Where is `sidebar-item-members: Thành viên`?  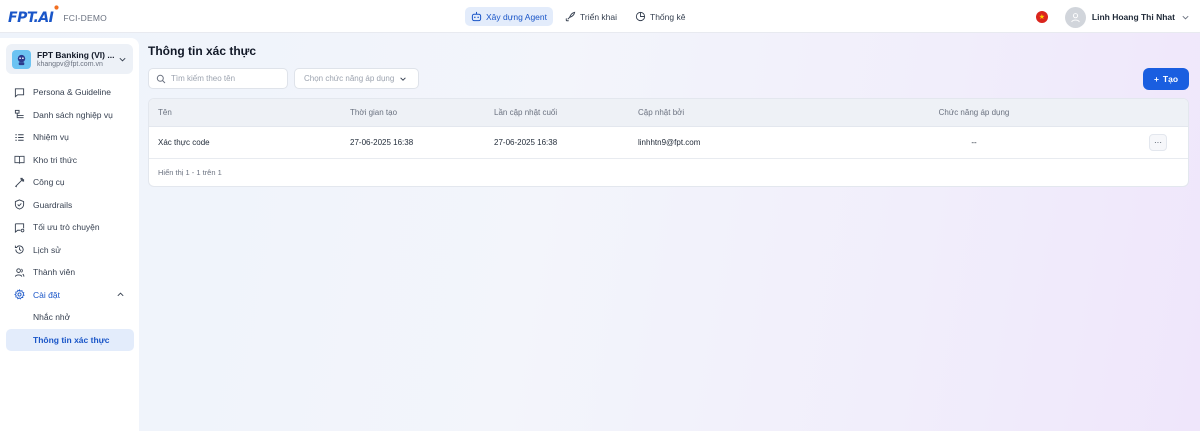
sidebar-item-members: Thành viên is located at coordinates (70, 272).